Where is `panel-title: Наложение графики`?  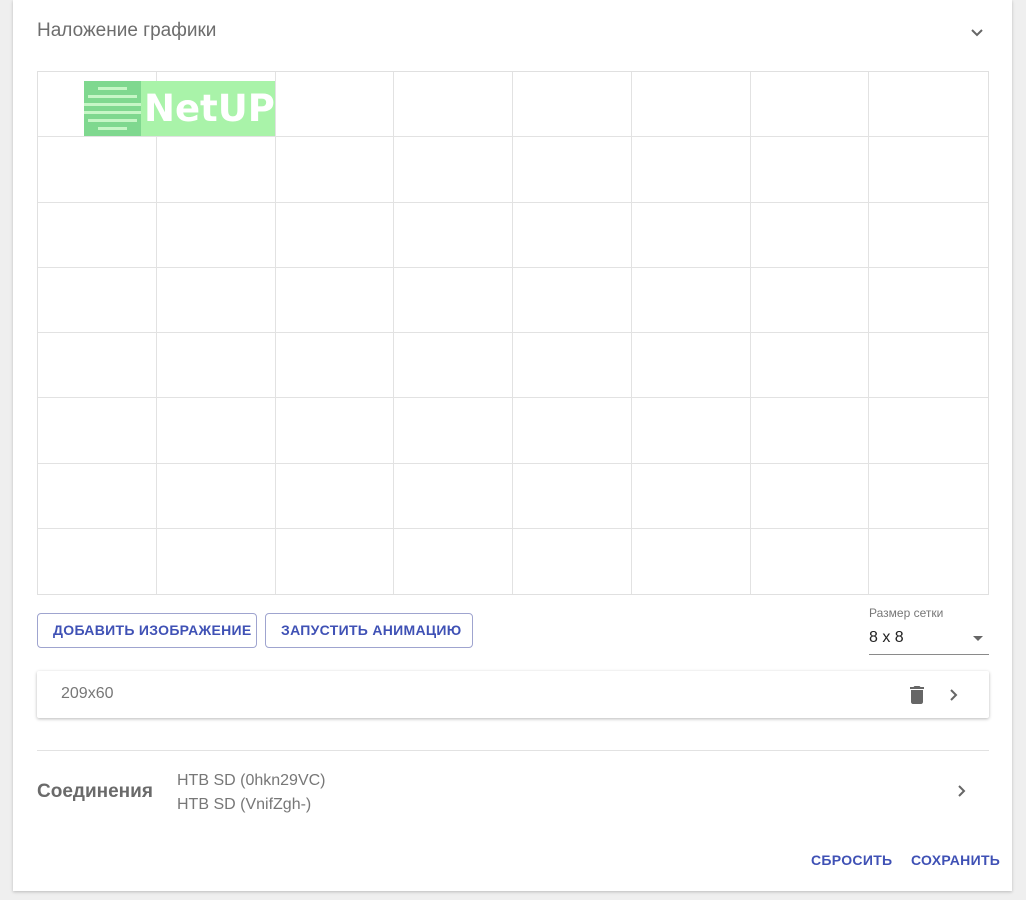 panel-title: Наложение графики is located at coordinates (127, 30).